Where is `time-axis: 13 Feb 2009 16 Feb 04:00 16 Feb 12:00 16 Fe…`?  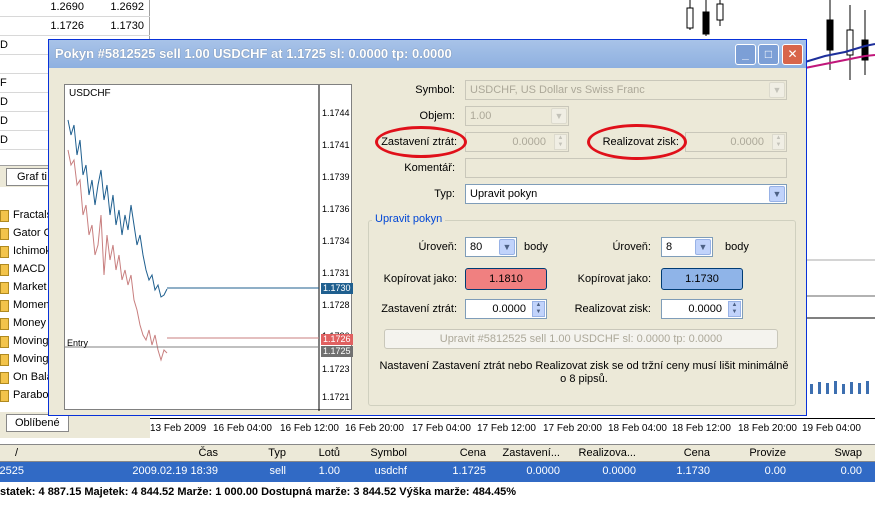 time-axis: 13 Feb 2009 16 Feb 04:00 16 Feb 12:00 16 Fe… is located at coordinates (512, 429).